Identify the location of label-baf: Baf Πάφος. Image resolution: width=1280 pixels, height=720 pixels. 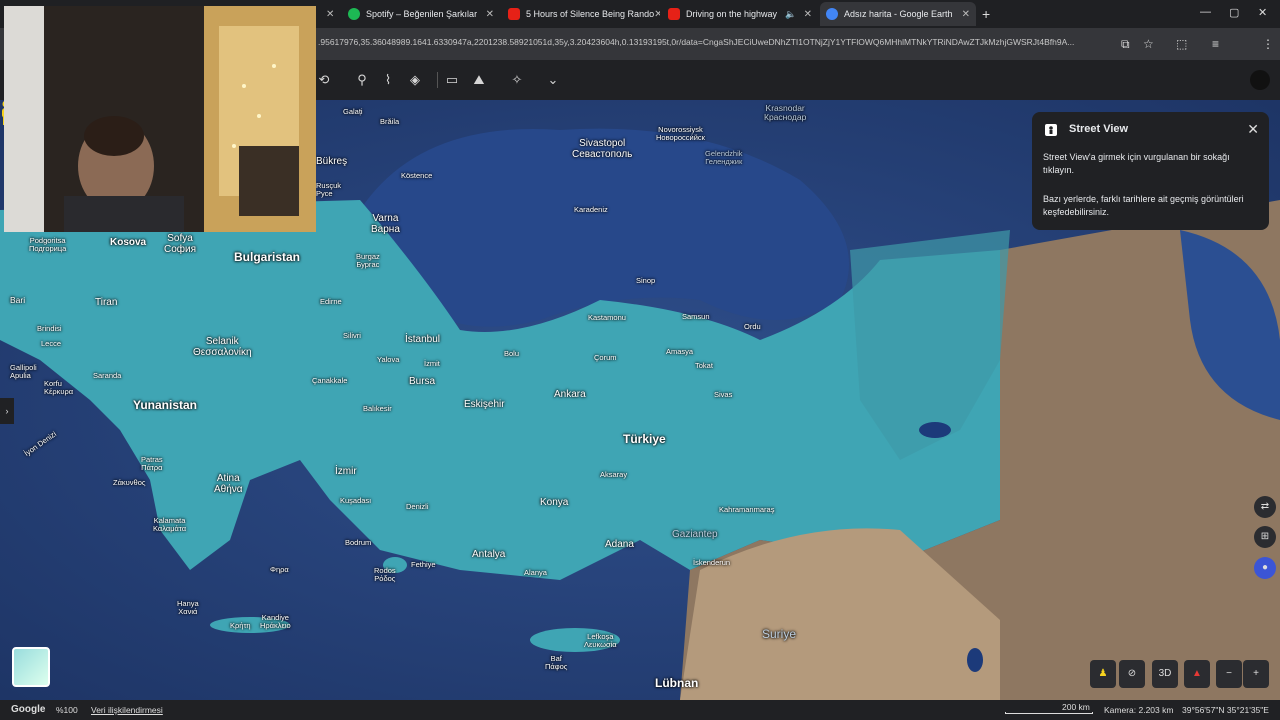
(556, 663).